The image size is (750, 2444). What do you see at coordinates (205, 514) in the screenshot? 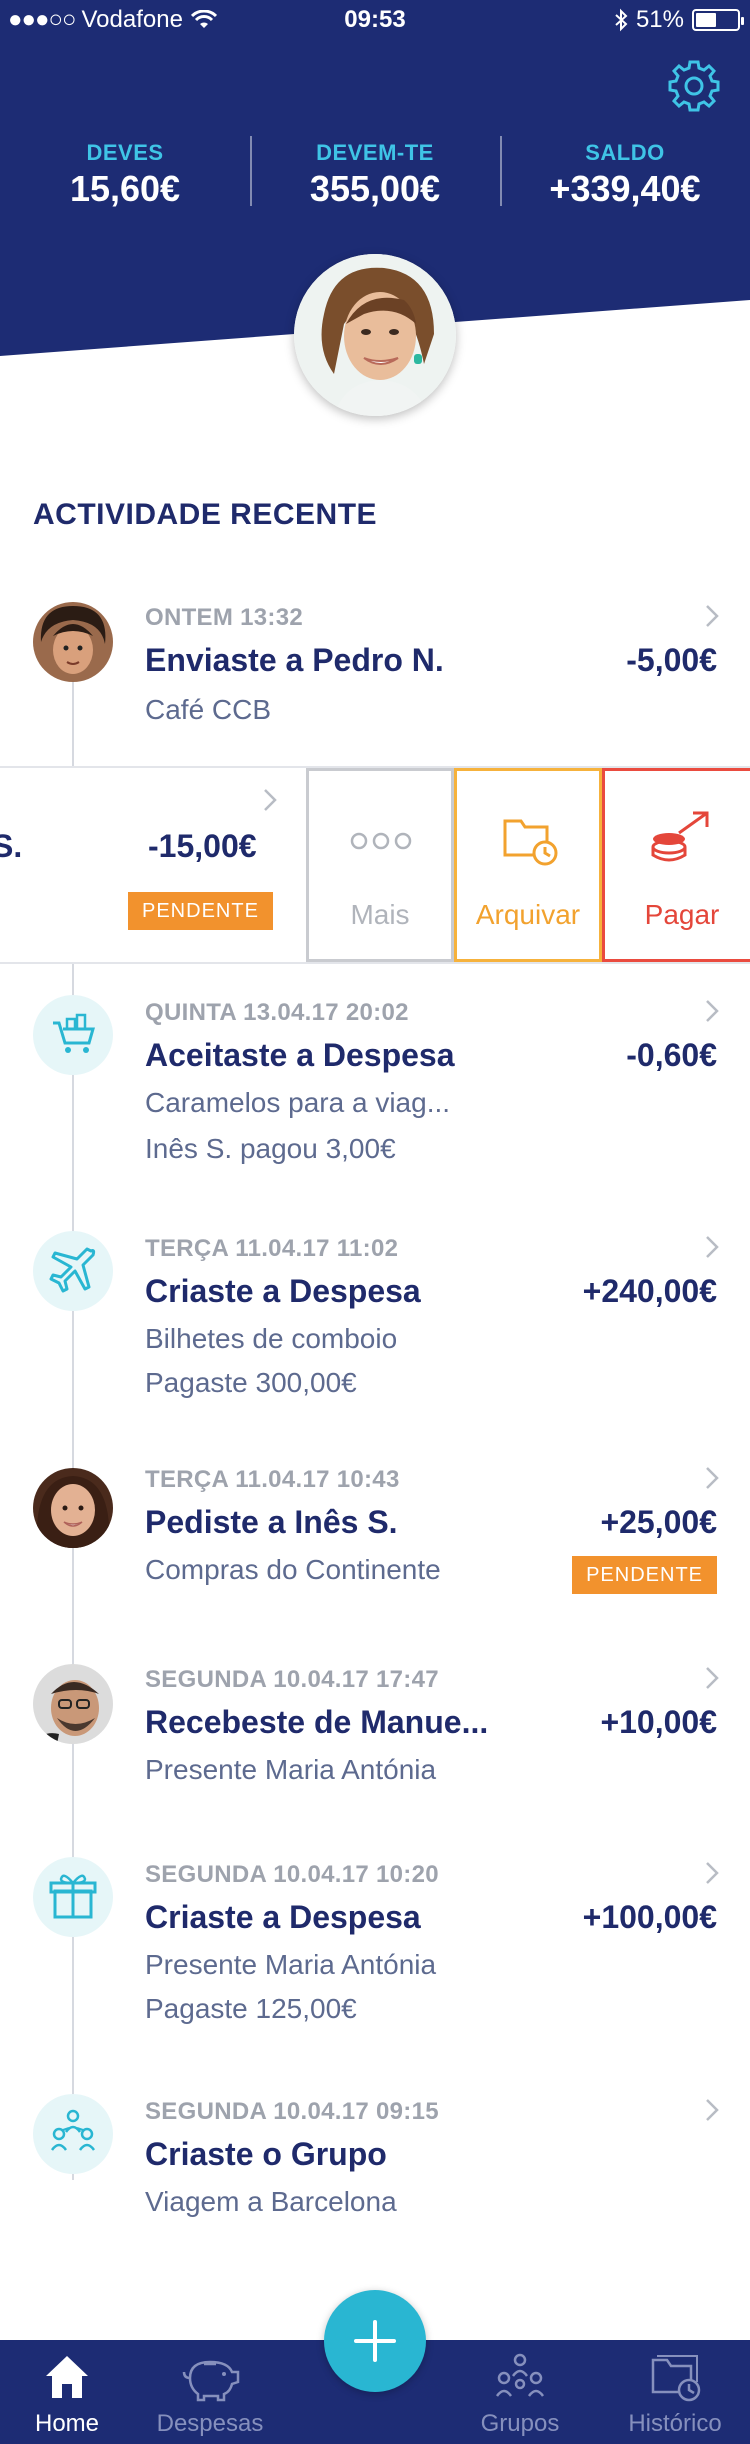
I see `section-title: ACTIVIDADE RECENTE` at bounding box center [205, 514].